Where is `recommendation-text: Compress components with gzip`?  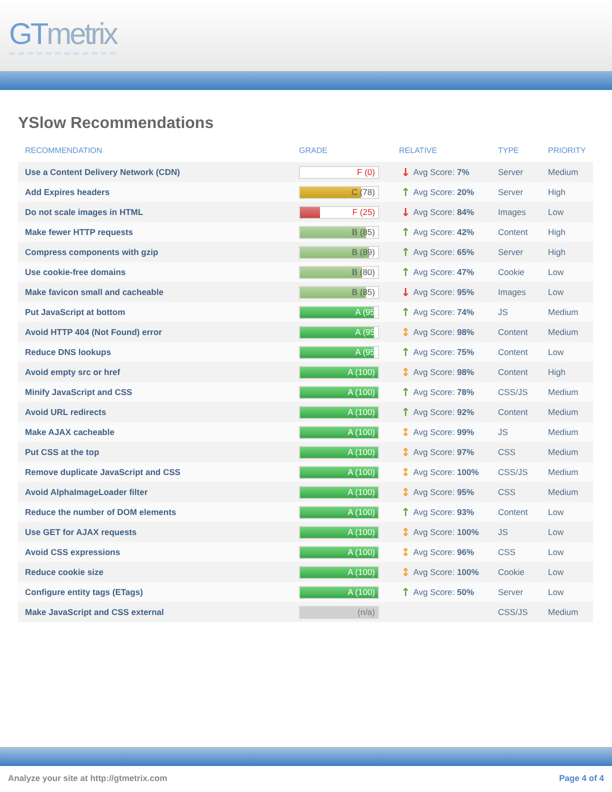
recommendation-text: Compress components with gzip is located at coordinates (91, 252).